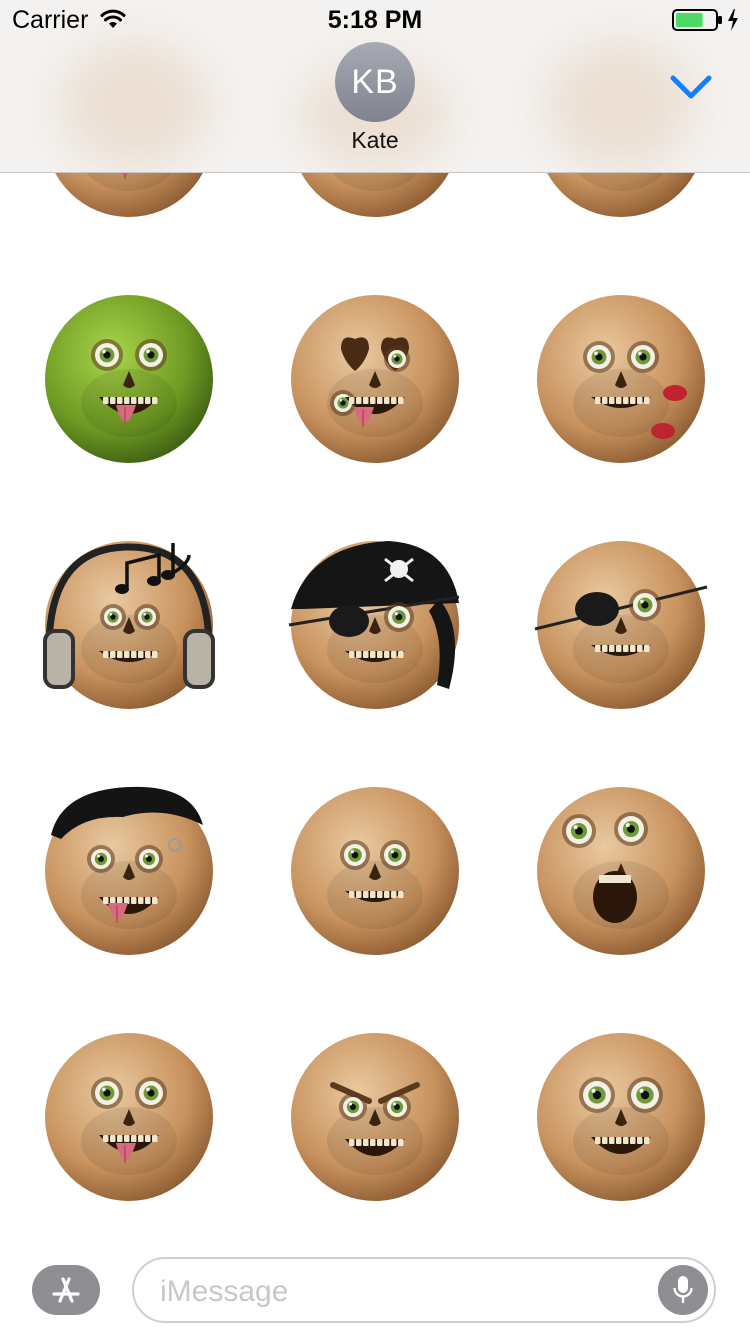  I want to click on kissed-skull-sticker, so click(621, 379).